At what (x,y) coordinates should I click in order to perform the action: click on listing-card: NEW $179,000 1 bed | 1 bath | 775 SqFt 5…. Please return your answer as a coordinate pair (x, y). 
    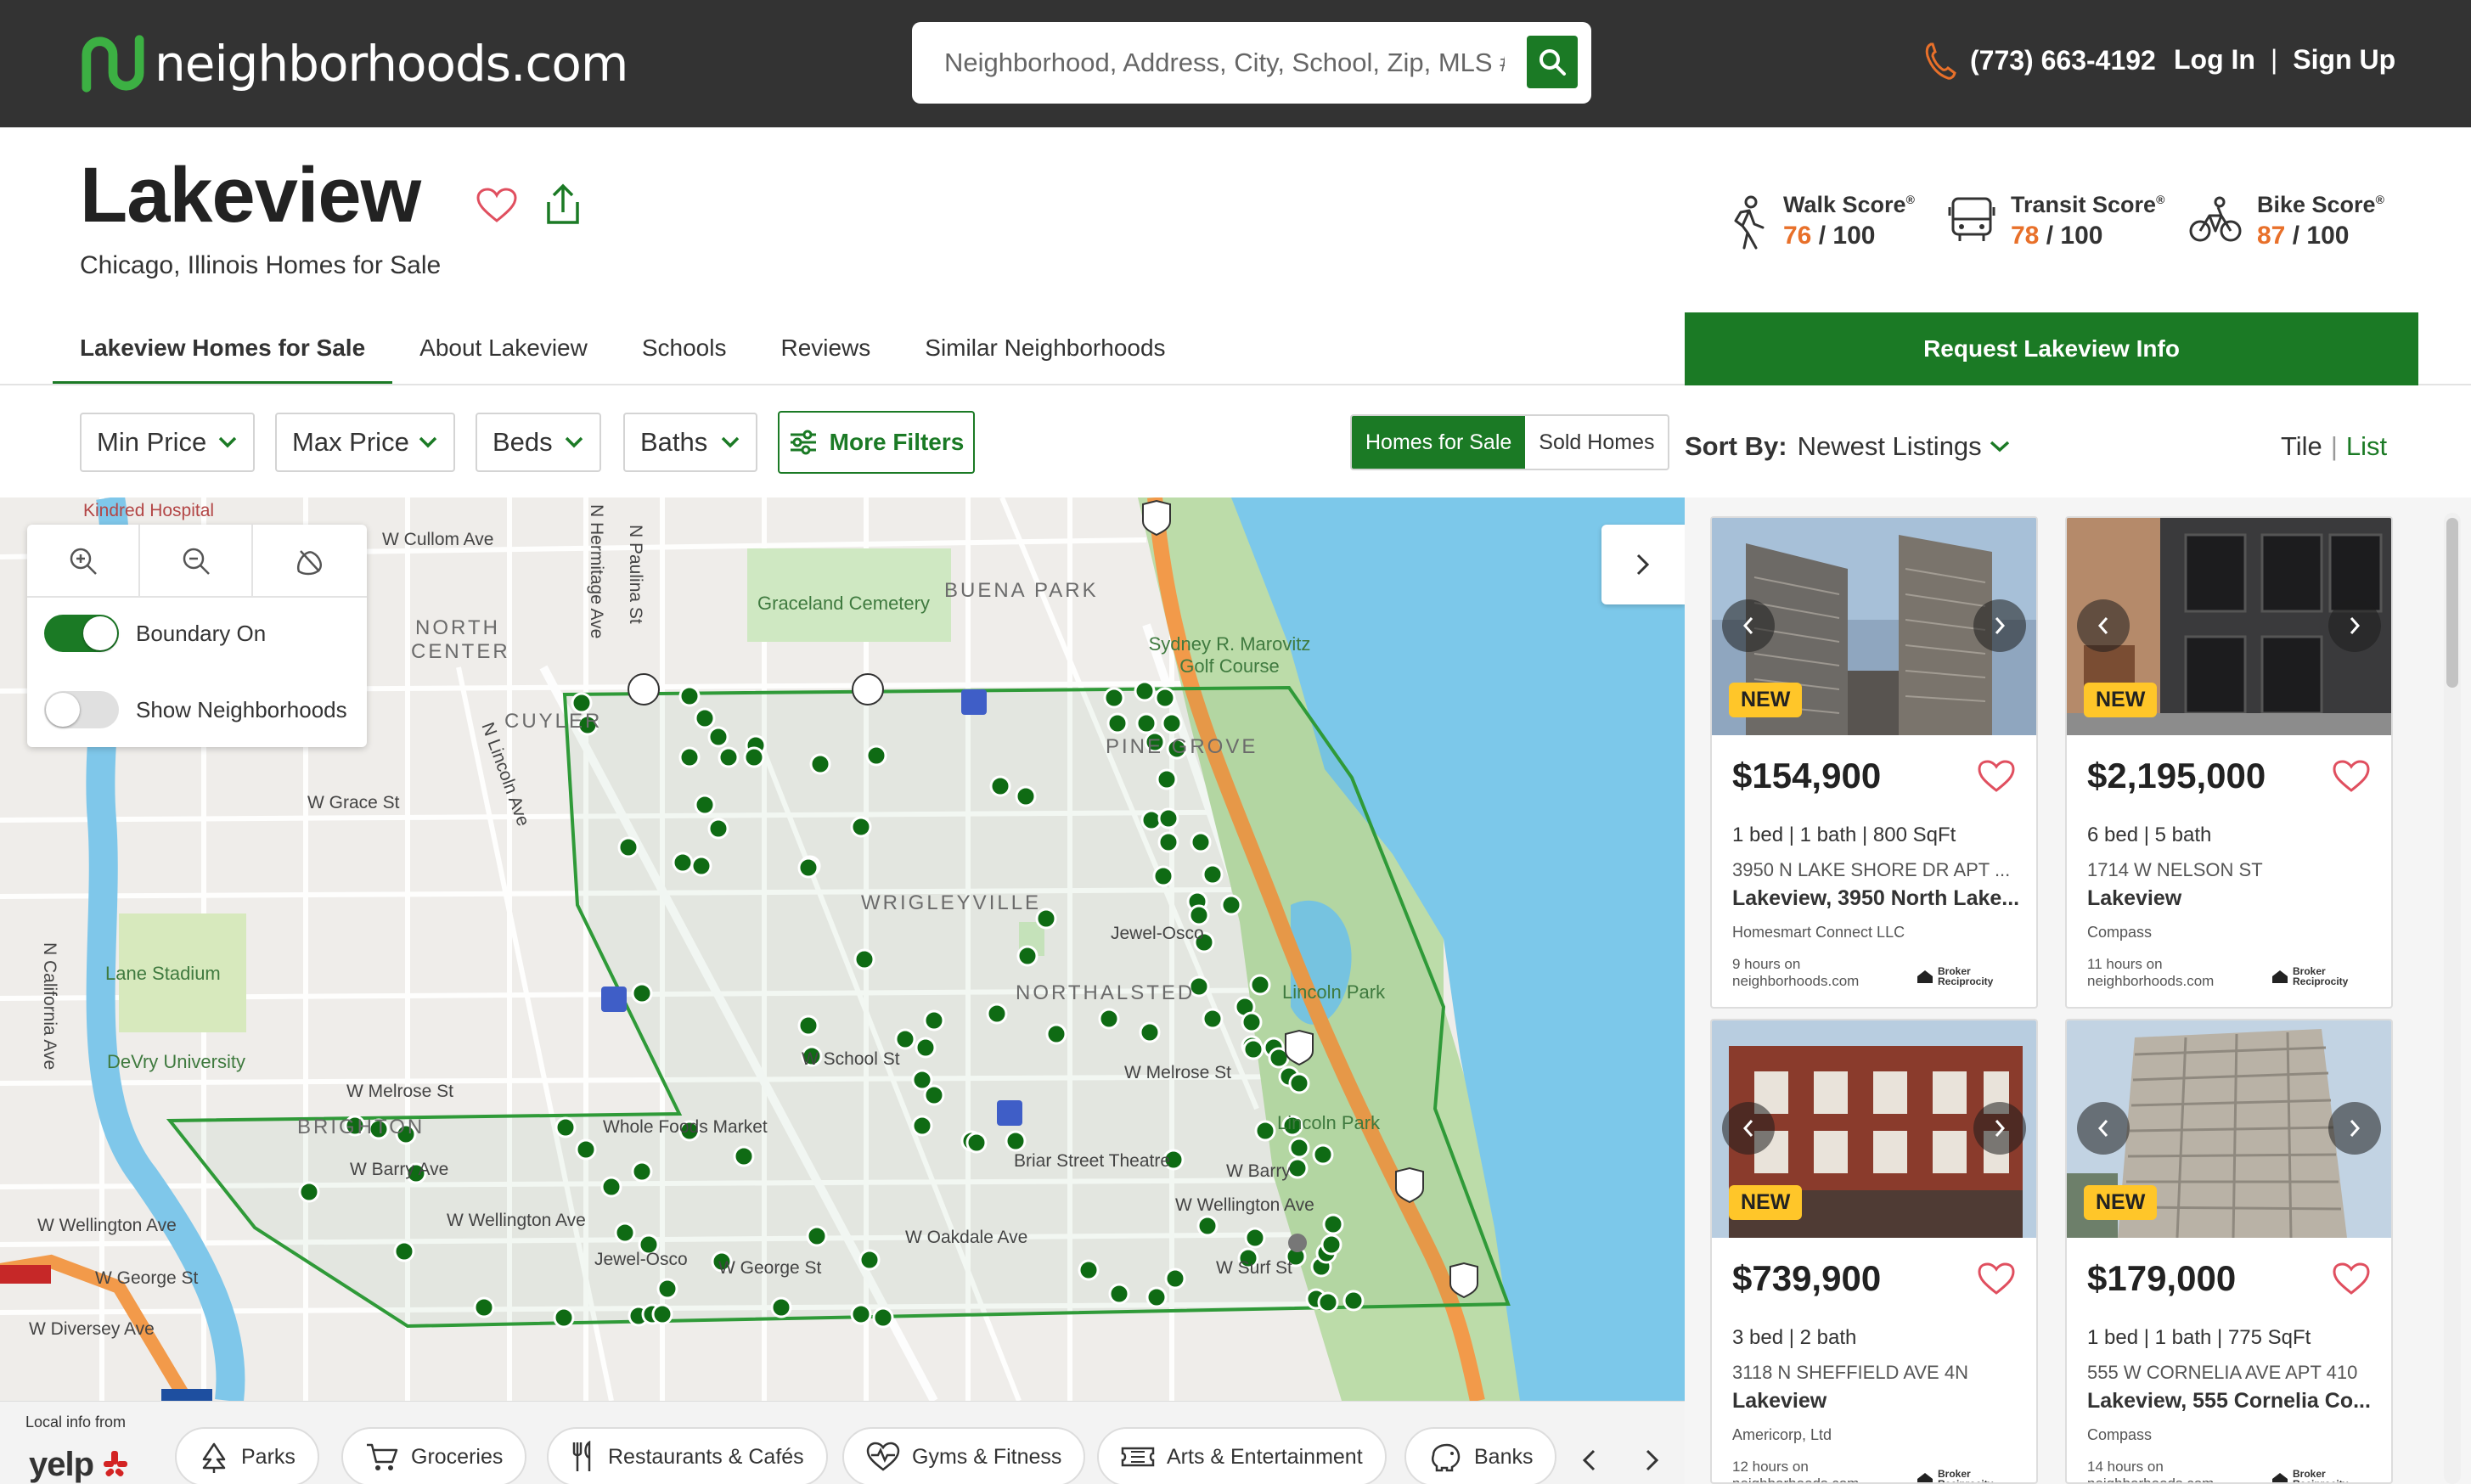
    Looking at the image, I should click on (2229, 1251).